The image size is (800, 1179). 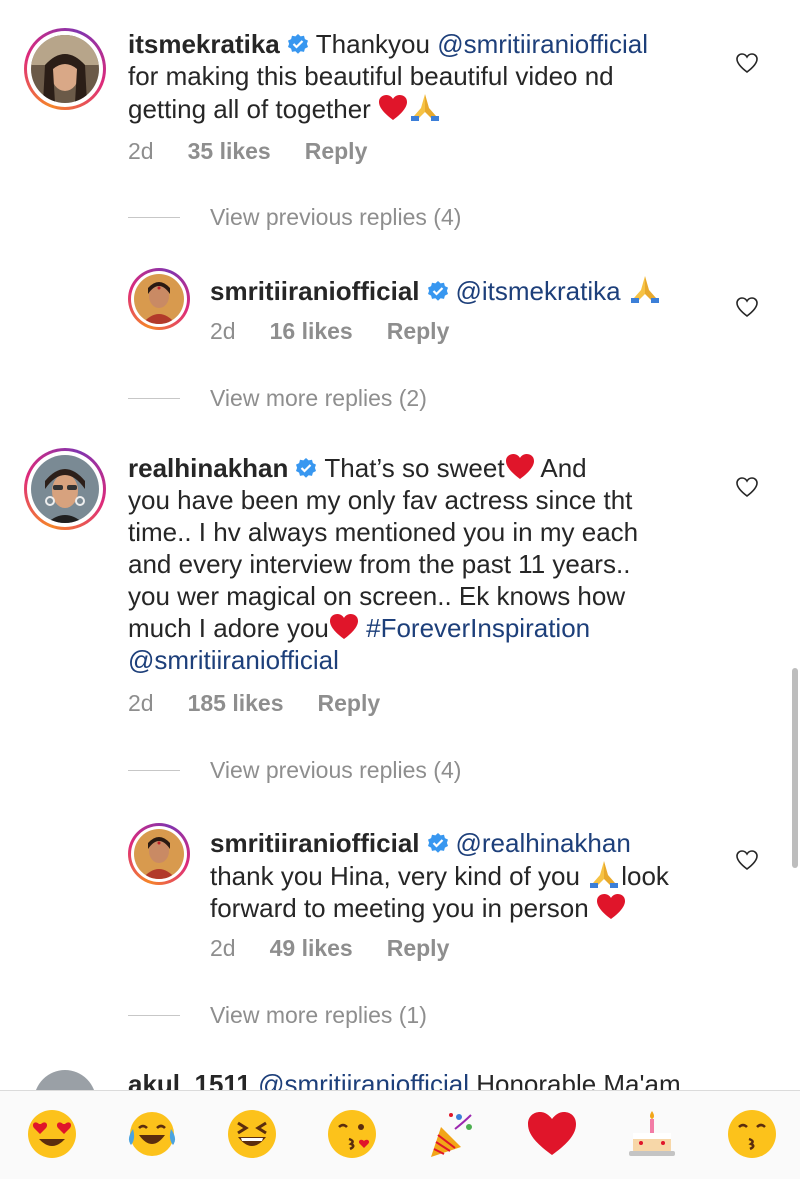 What do you see at coordinates (229, 151) in the screenshot?
I see `likes-count: 35 likes` at bounding box center [229, 151].